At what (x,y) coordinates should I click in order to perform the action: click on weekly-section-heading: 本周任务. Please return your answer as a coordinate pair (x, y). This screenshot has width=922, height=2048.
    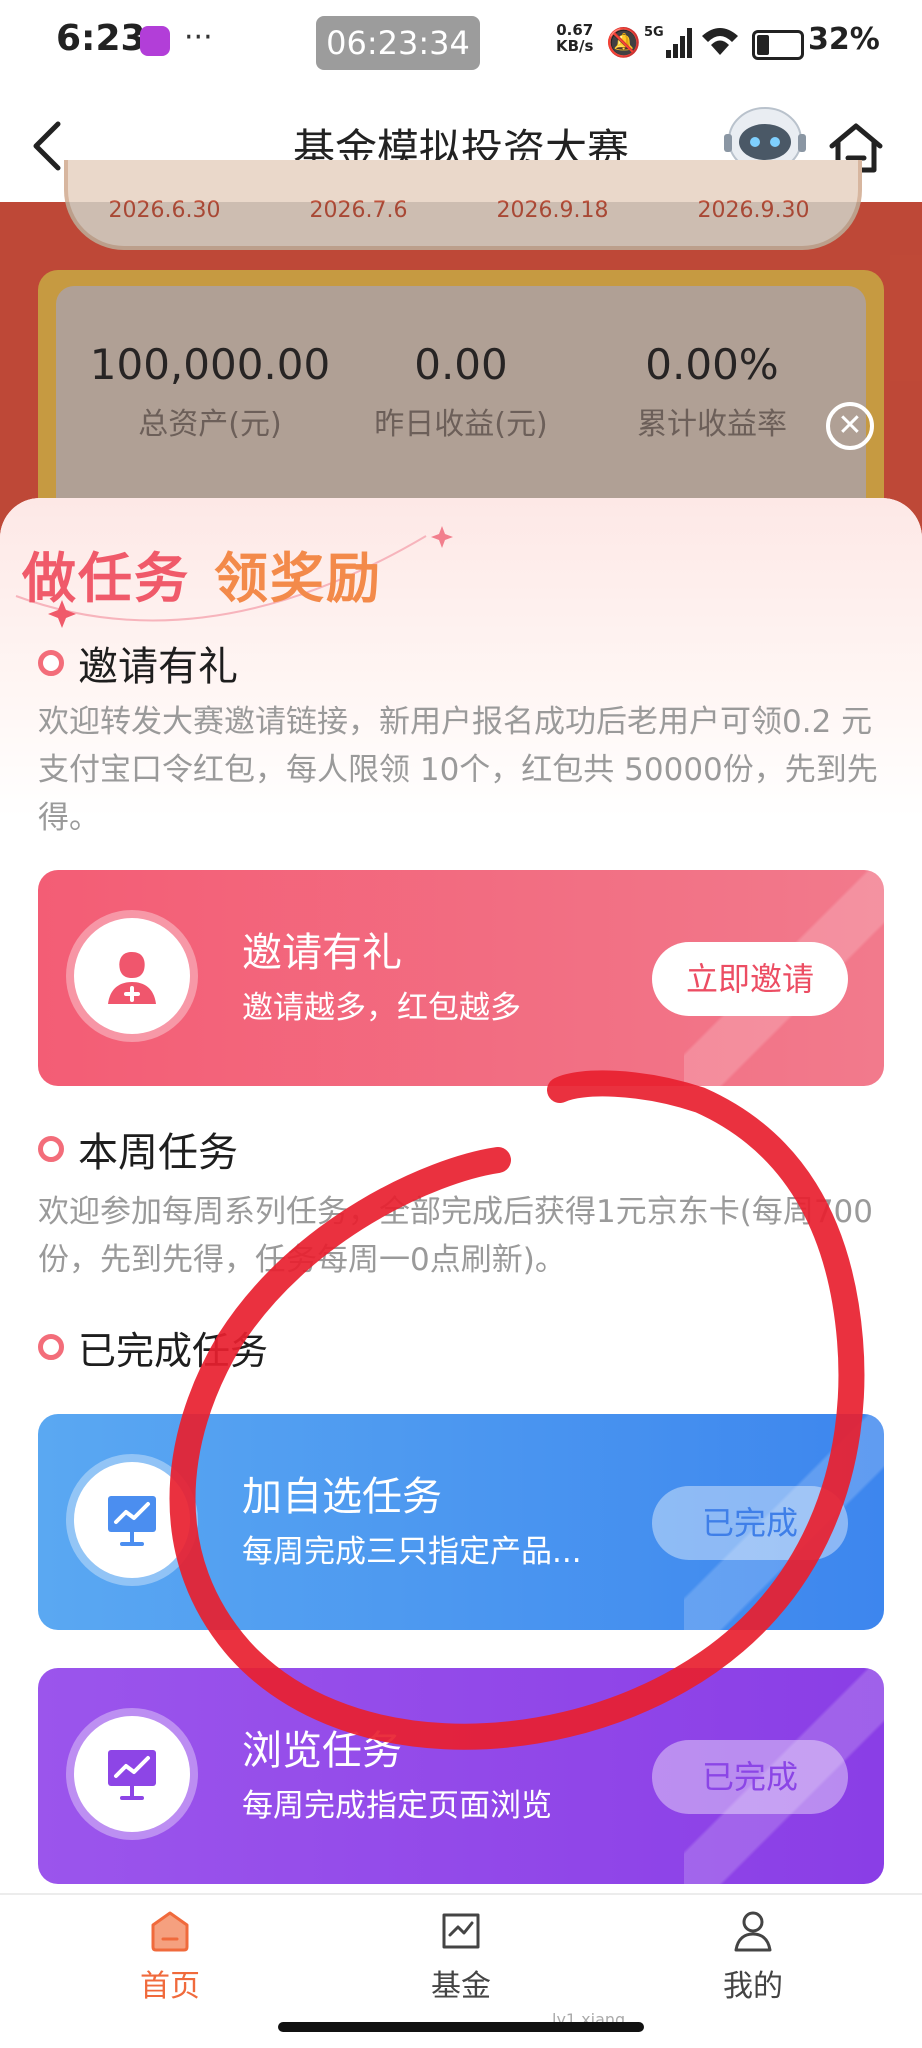
    Looking at the image, I should click on (138, 1149).